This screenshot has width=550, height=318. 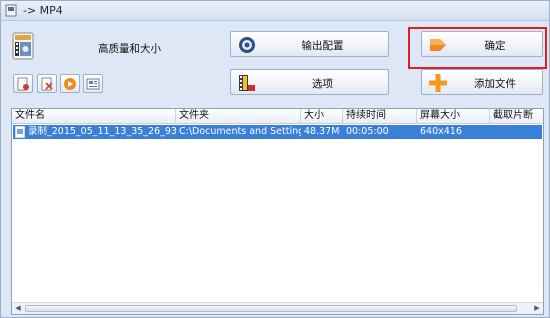 What do you see at coordinates (23, 46) in the screenshot?
I see `format-factory-logo-icon` at bounding box center [23, 46].